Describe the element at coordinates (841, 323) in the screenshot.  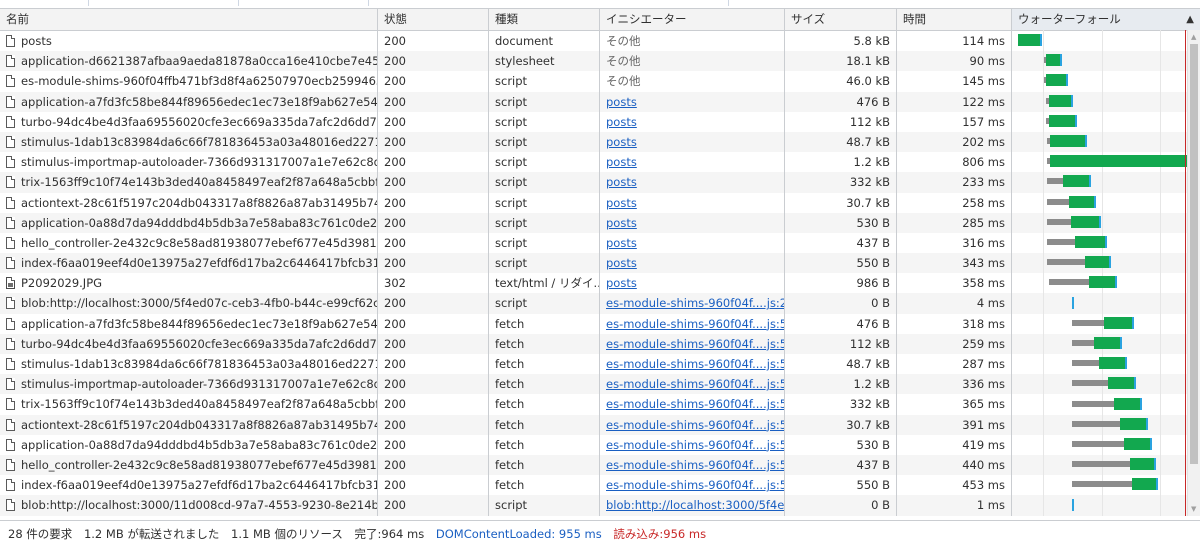
I see `request-size: 476 B` at that location.